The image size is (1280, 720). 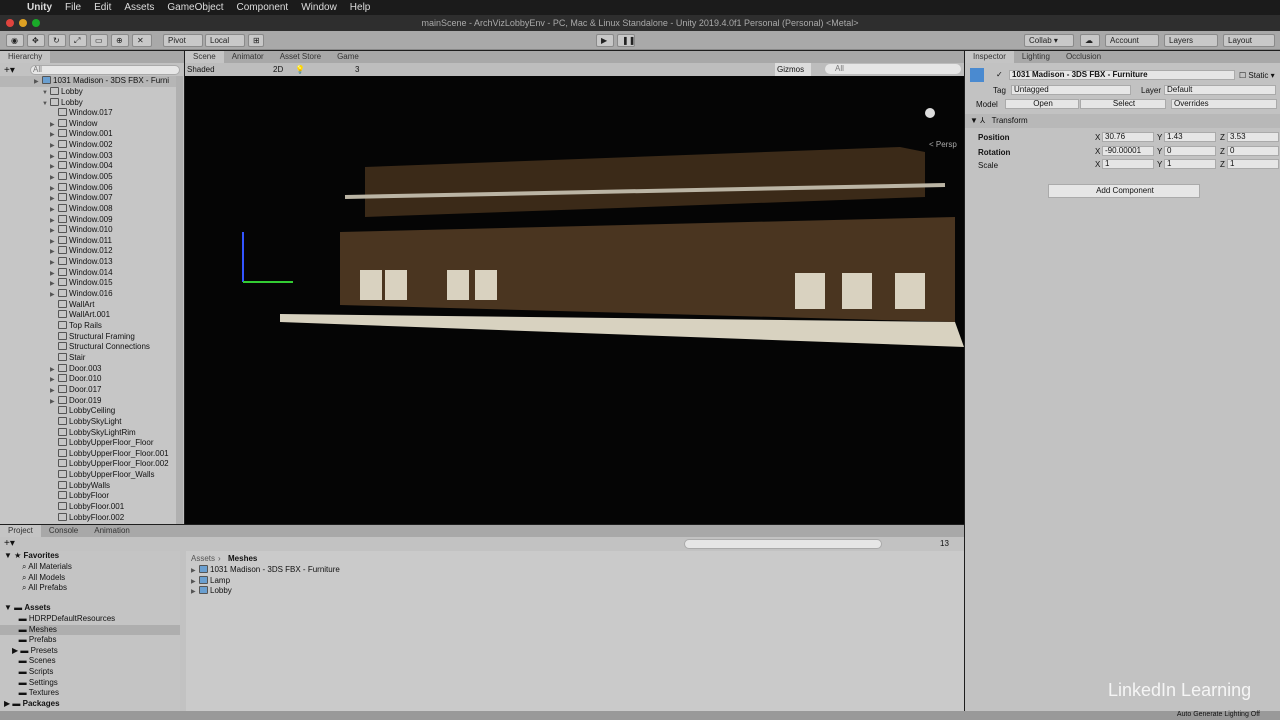 I want to click on menu-file: File, so click(x=73, y=7).